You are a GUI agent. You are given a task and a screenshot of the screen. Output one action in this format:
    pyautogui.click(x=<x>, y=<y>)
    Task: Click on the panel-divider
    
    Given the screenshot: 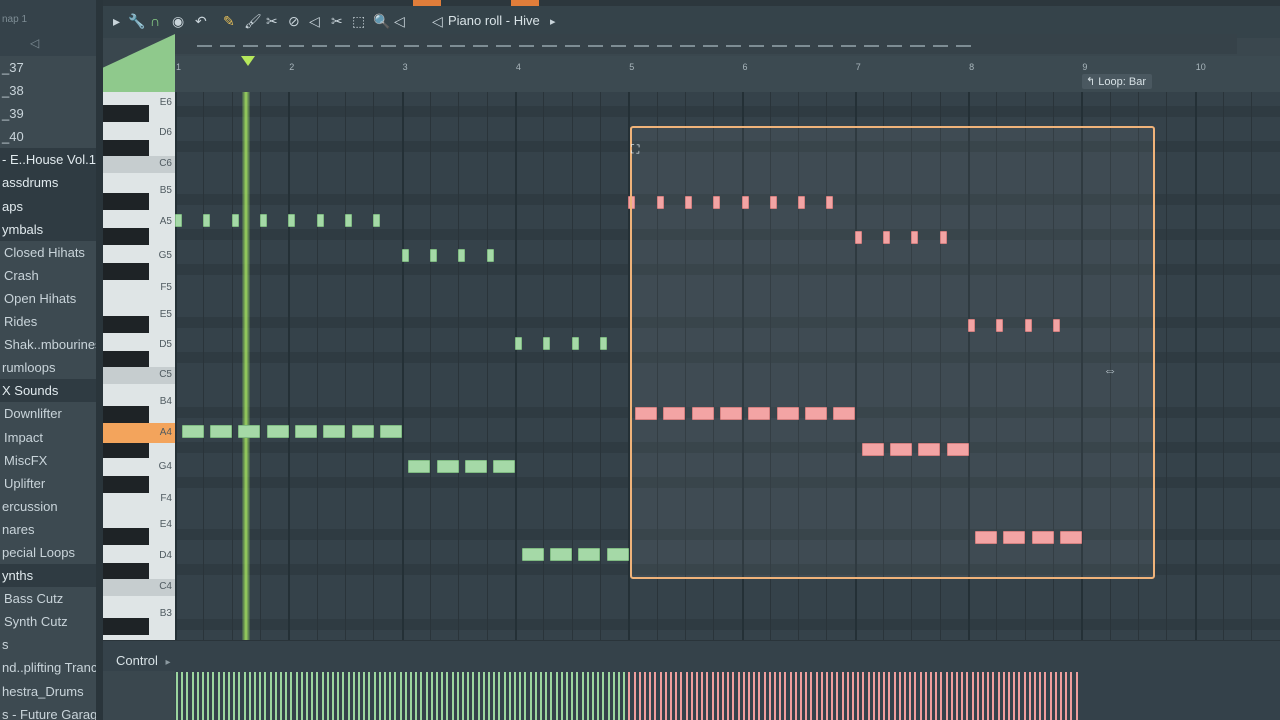 What is the action you would take?
    pyautogui.click(x=99, y=360)
    